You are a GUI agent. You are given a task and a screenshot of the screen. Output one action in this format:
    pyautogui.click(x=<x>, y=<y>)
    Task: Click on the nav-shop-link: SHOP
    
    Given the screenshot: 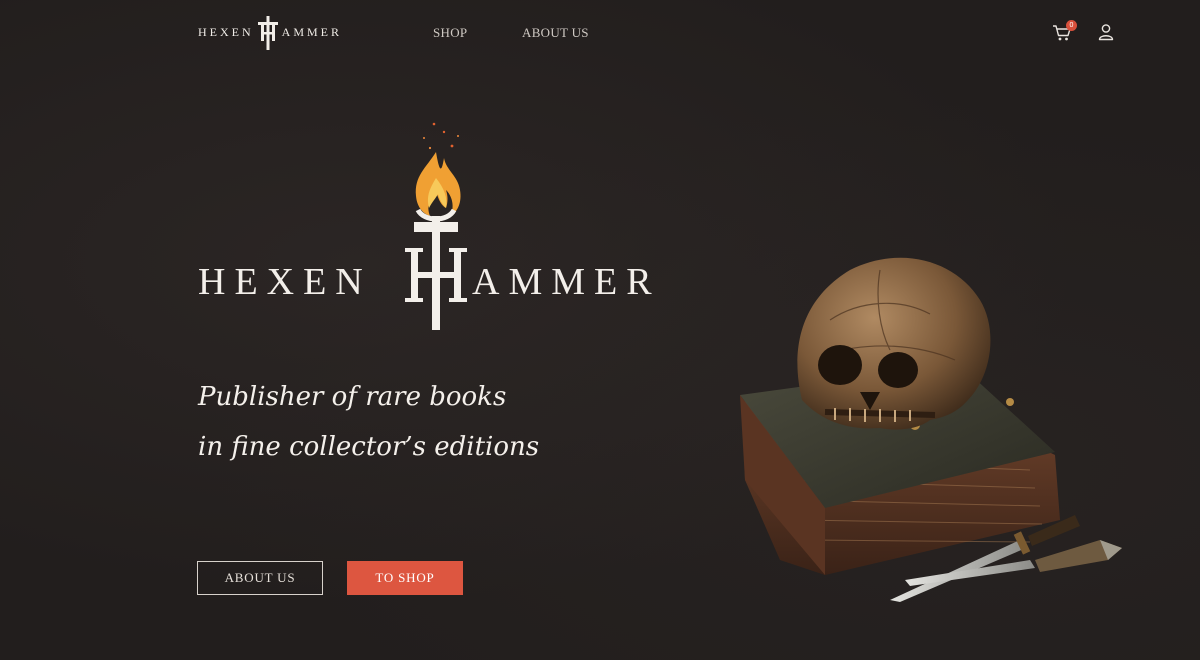 What is the action you would take?
    pyautogui.click(x=450, y=33)
    